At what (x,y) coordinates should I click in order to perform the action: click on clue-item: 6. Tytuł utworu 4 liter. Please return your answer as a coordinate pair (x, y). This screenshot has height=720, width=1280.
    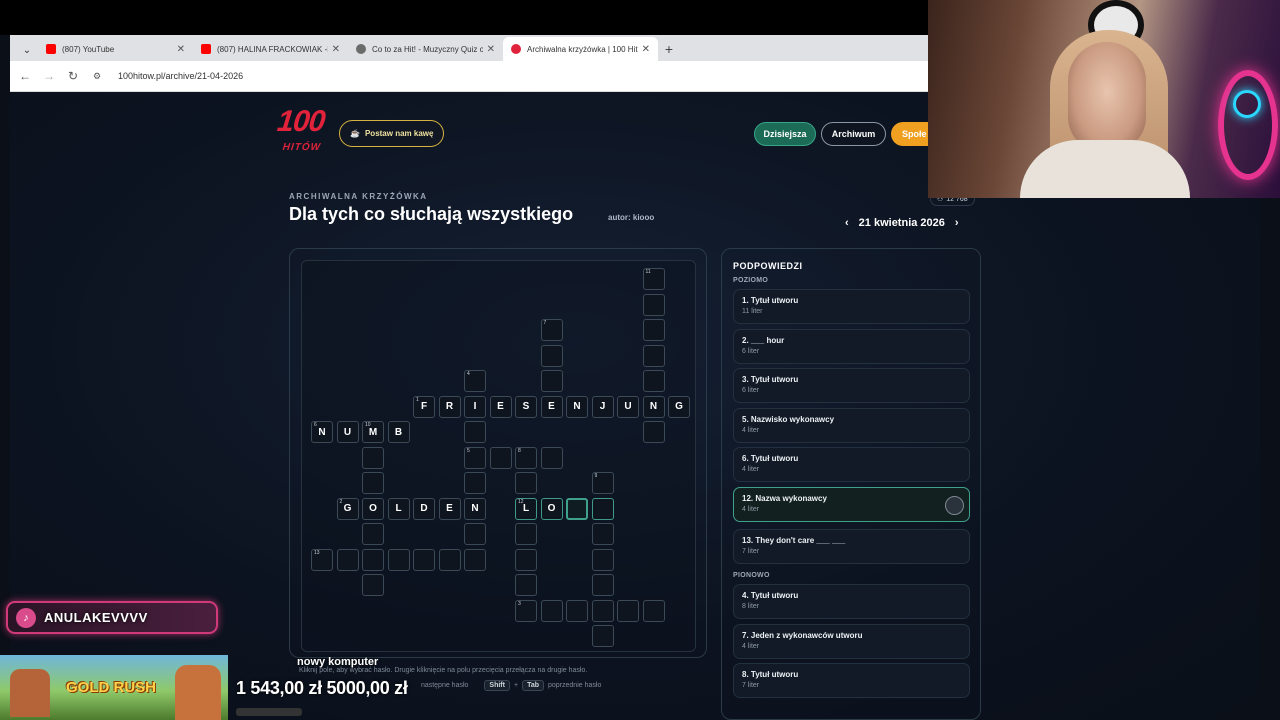
    Looking at the image, I should click on (851, 464).